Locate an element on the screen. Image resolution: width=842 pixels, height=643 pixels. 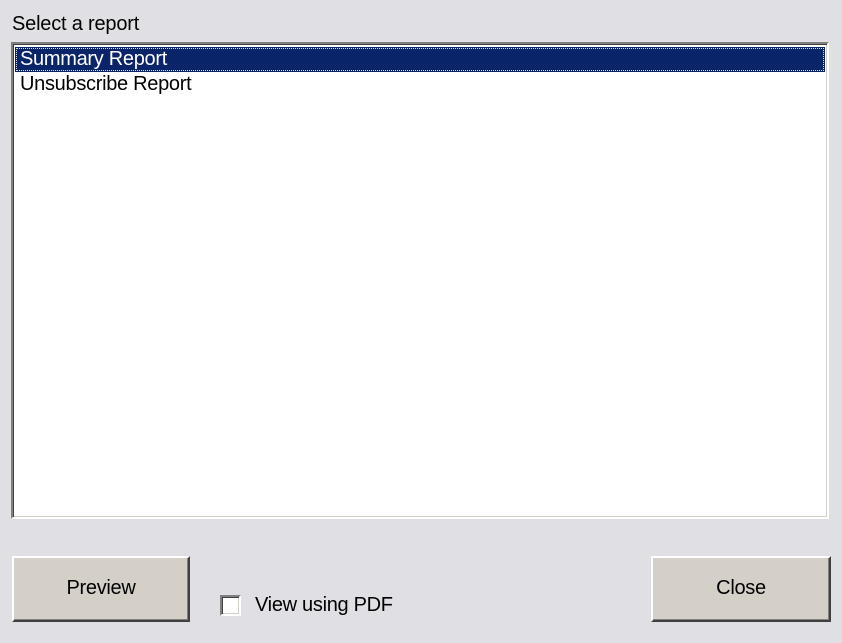
report-list-item-summary: Summary Report is located at coordinates (420, 59).